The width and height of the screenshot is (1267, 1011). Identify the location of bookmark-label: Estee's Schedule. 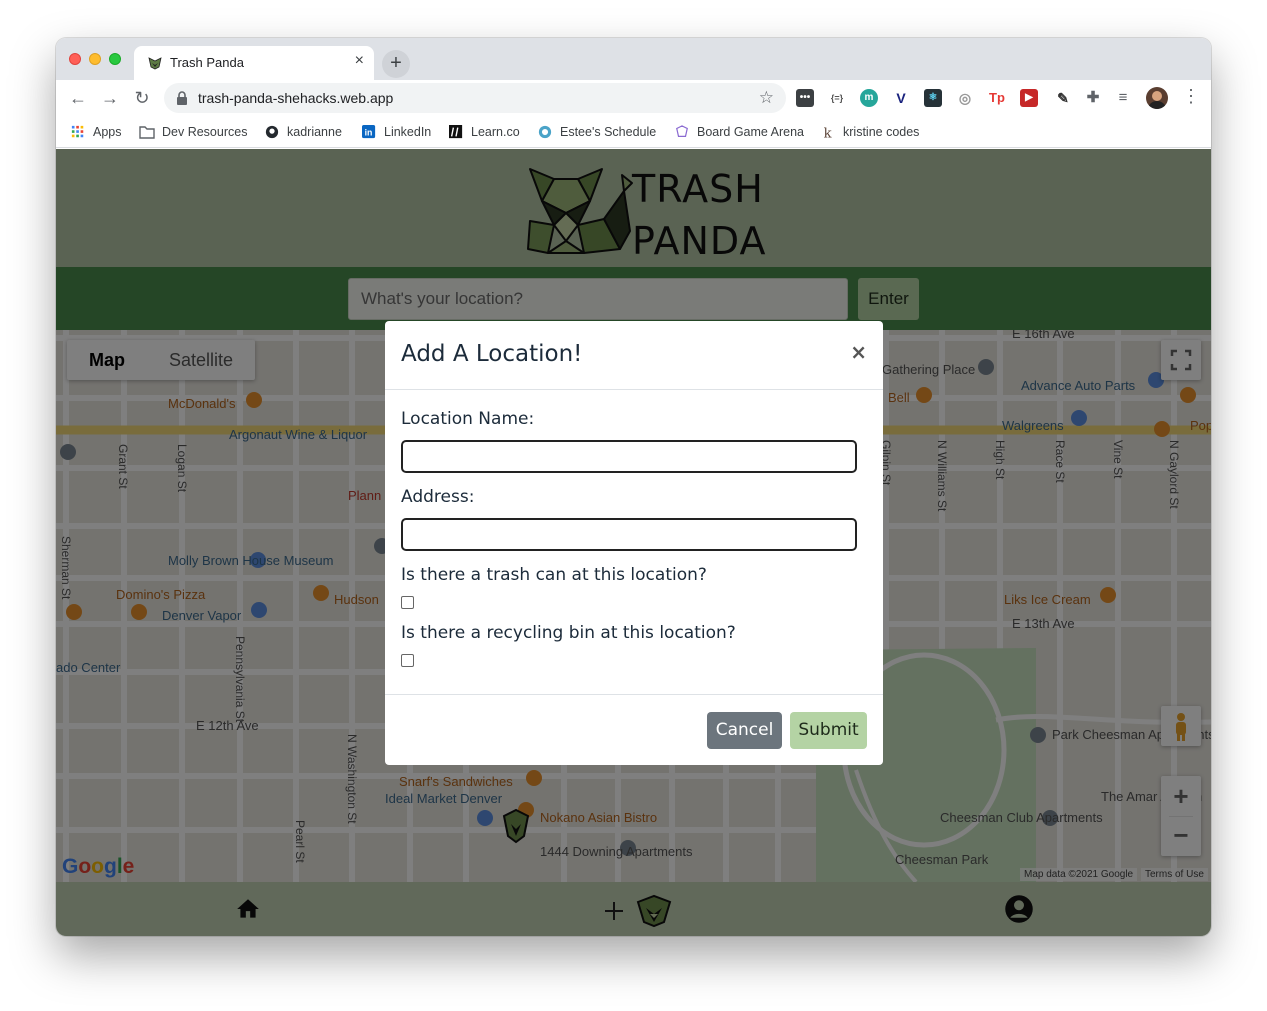
(608, 132).